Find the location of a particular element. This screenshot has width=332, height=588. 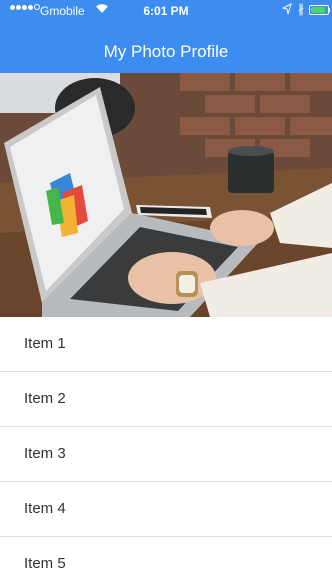

battery-tip is located at coordinates (329, 10).